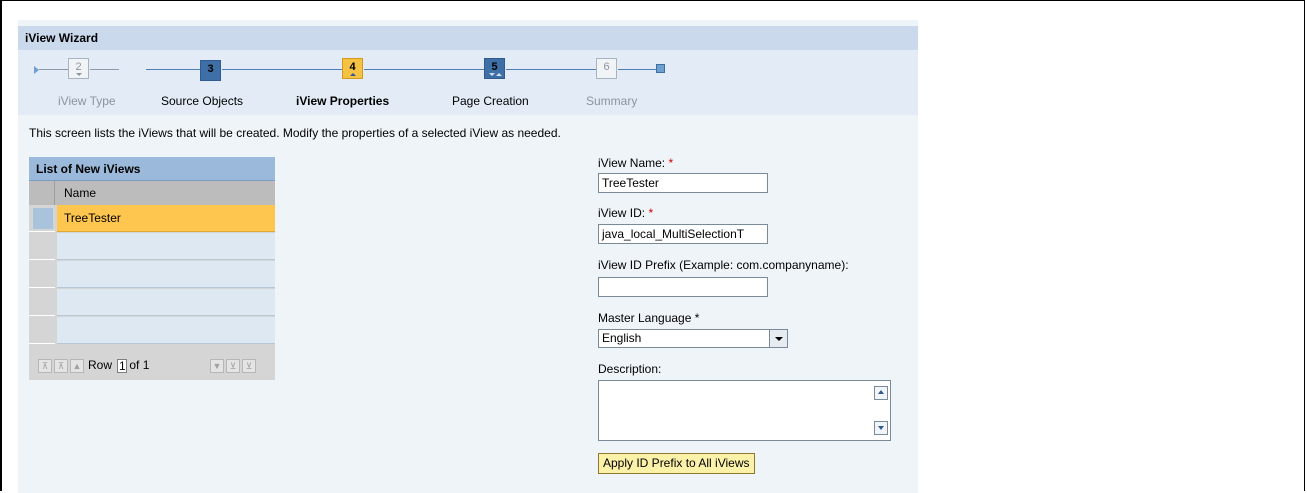 This screenshot has height=493, width=1307. What do you see at coordinates (649, 318) in the screenshot?
I see `master-language-label: Master Language *` at bounding box center [649, 318].